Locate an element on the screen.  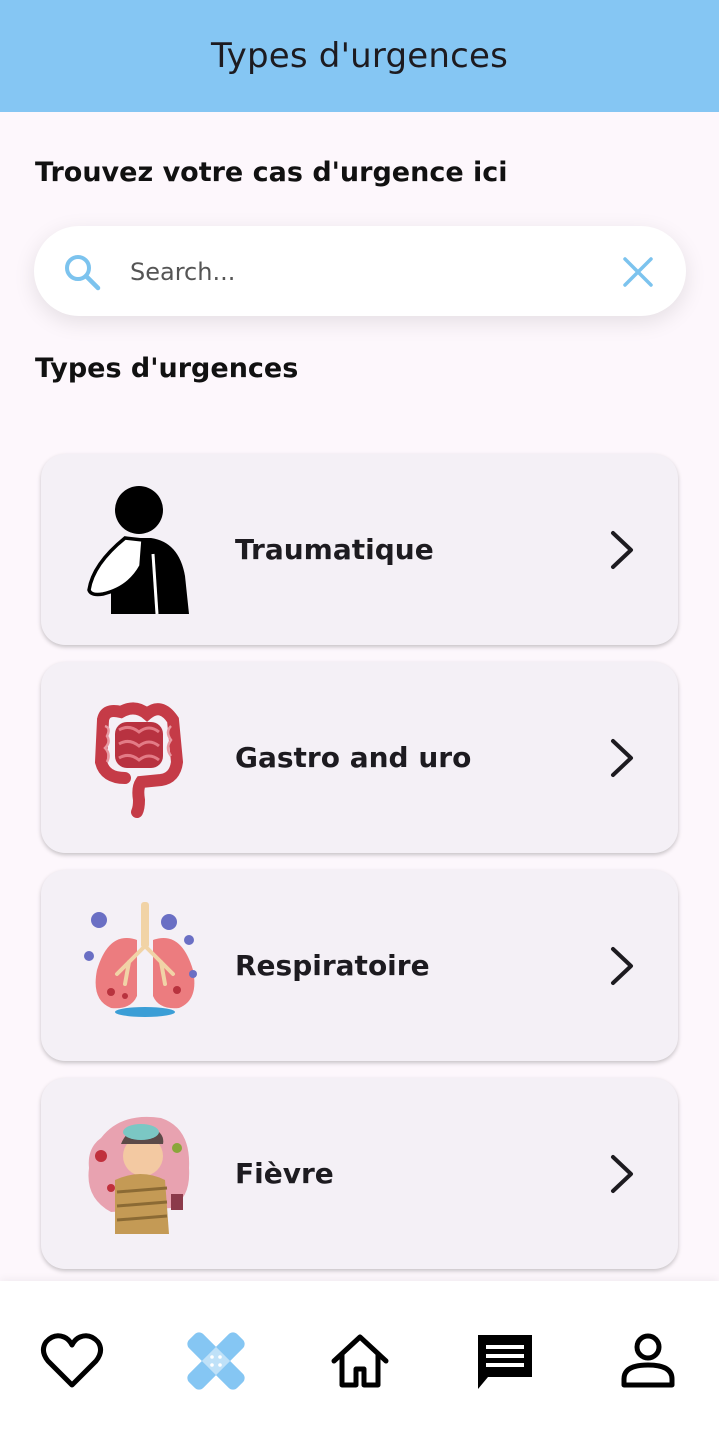
search-input is located at coordinates (360, 272).